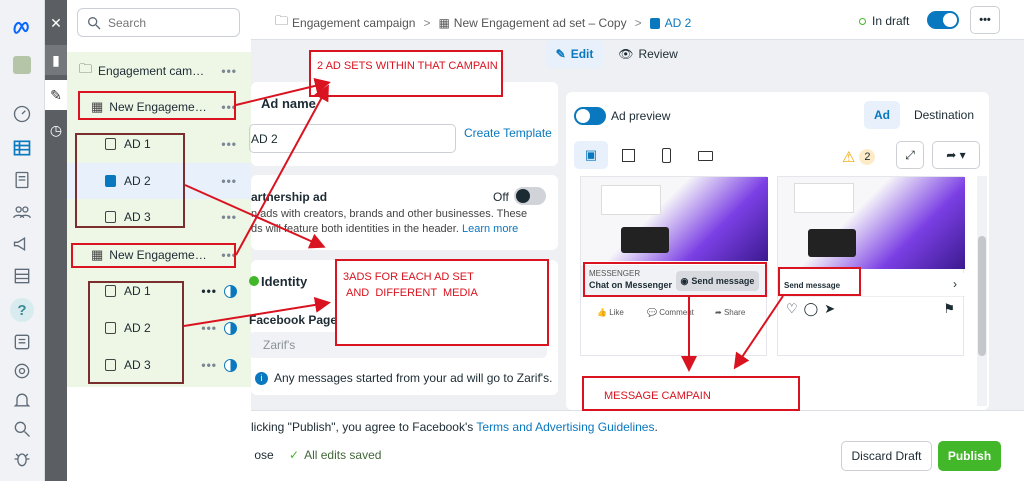 The height and width of the screenshot is (481, 1024). What do you see at coordinates (170, 22) in the screenshot?
I see `search-input` at bounding box center [170, 22].